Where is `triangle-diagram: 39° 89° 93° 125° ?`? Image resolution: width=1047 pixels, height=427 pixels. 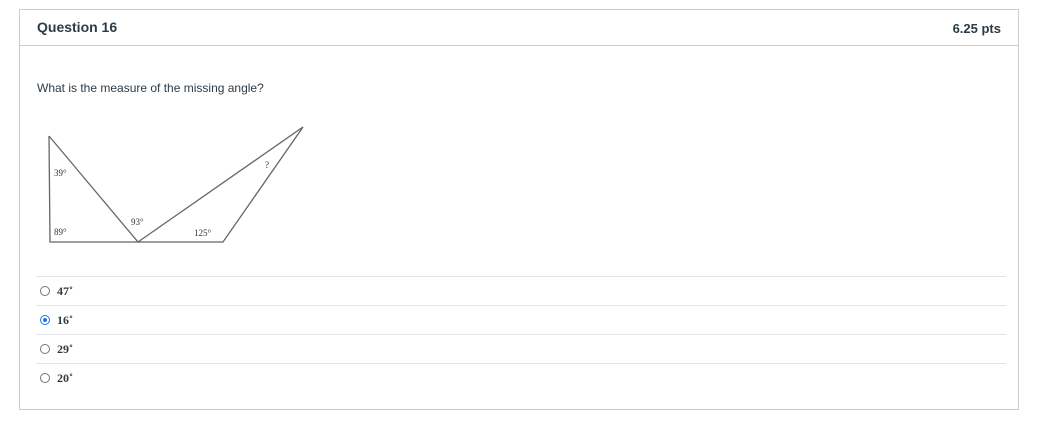
triangle-diagram: 39° 89° 93° 125° ? is located at coordinates (176, 184).